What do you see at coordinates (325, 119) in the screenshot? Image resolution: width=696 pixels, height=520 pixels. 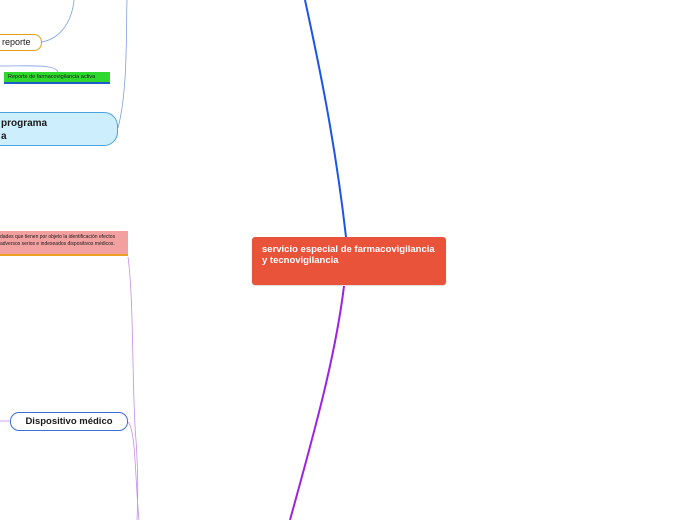 I see `upper-main-connector` at bounding box center [325, 119].